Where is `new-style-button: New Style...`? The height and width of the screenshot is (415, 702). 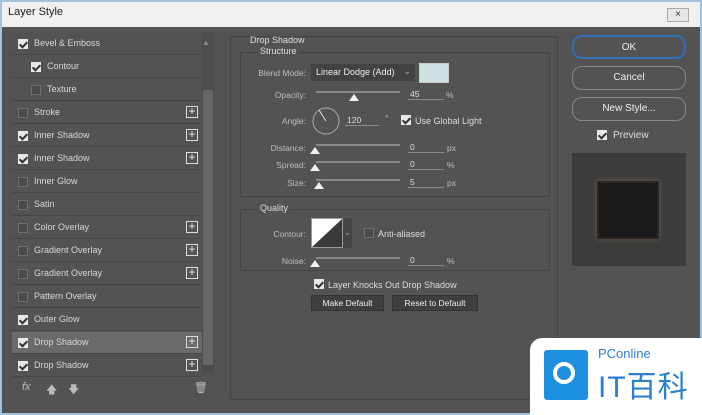 new-style-button: New Style... is located at coordinates (629, 109).